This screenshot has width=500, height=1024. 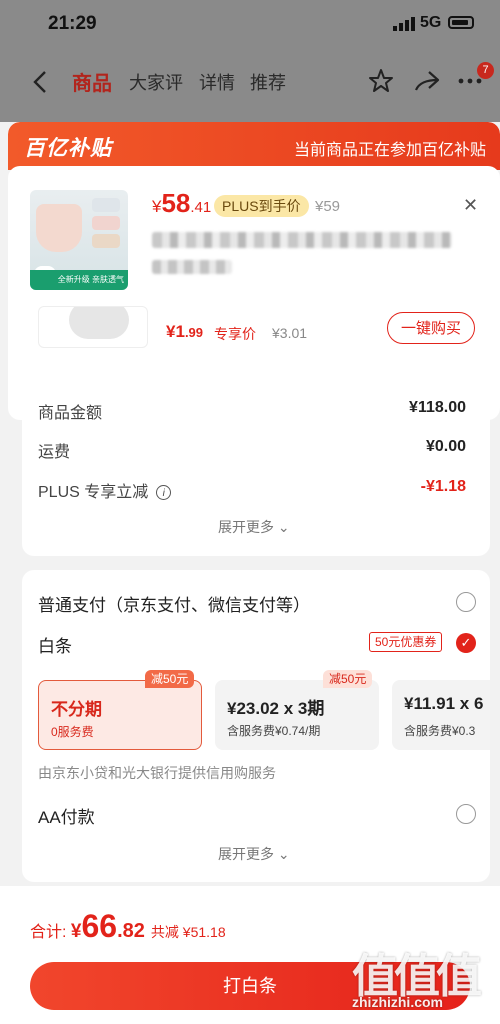 I want to click on cost-value-shipping: ¥0.00, so click(x=445, y=446).